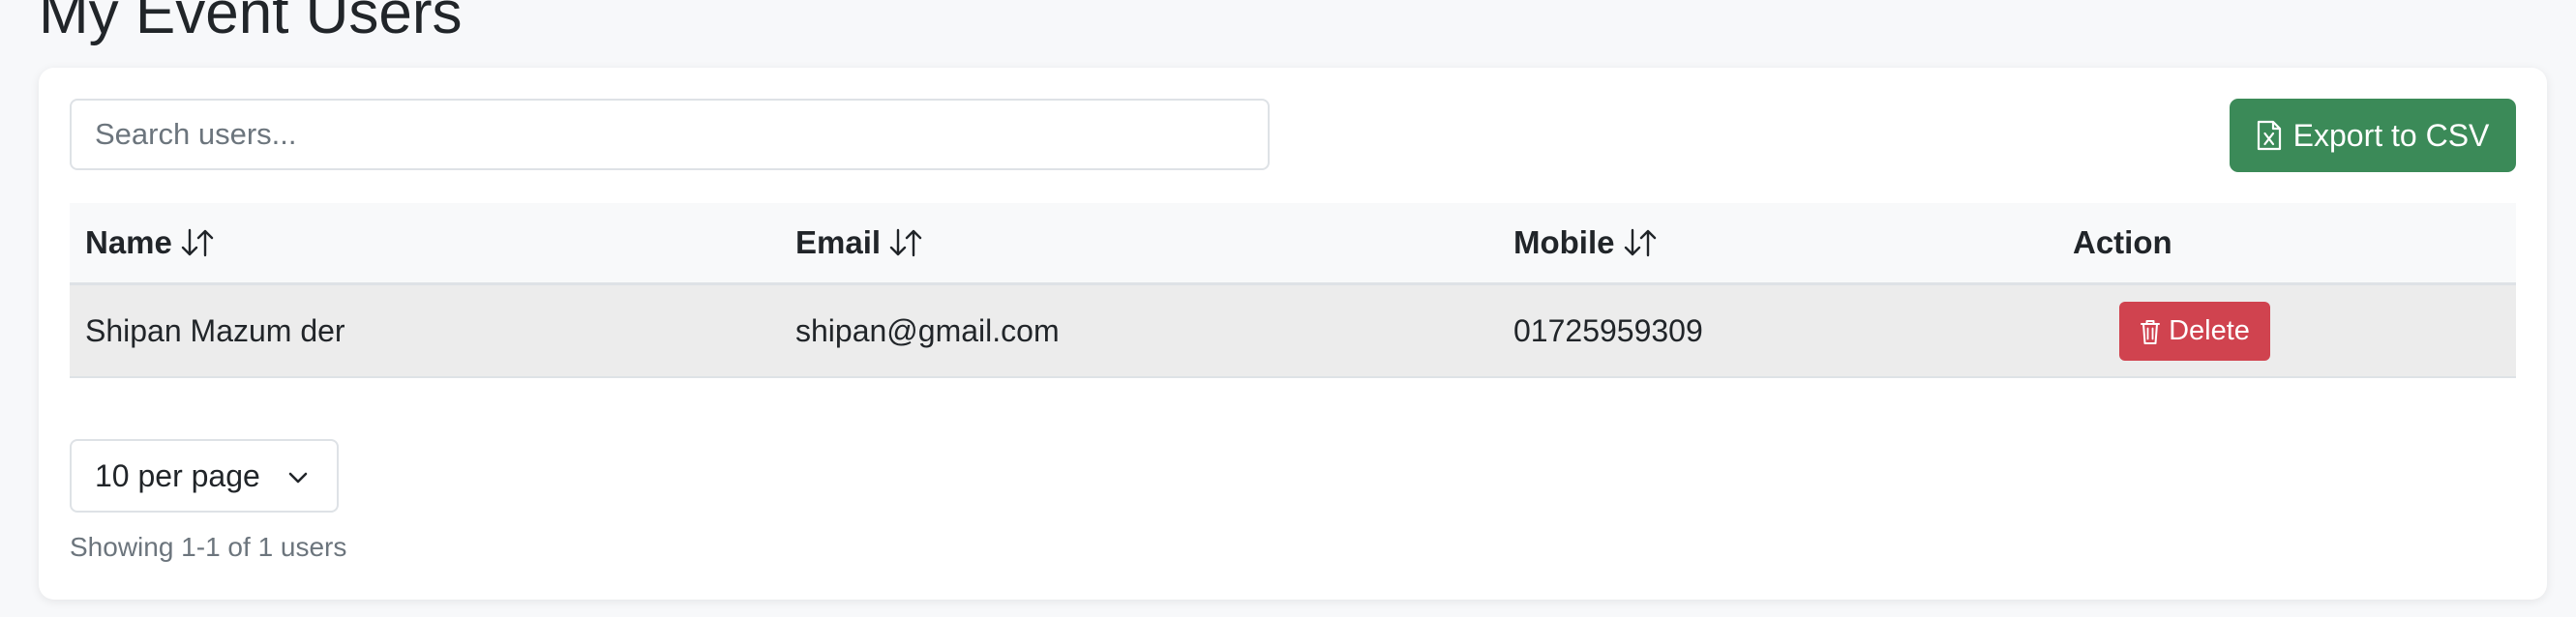 The image size is (2576, 617). I want to click on export-csv-button: Export to CSV, so click(2373, 135).